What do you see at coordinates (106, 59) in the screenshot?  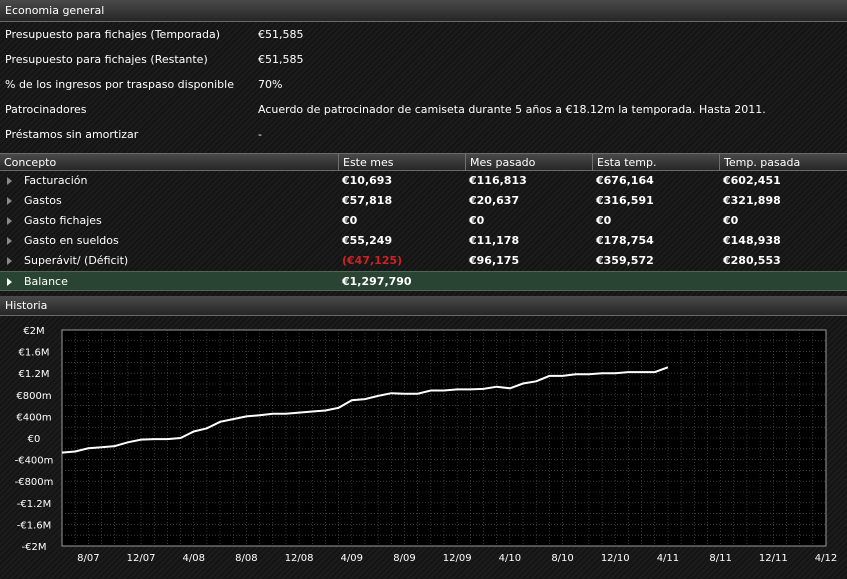 I see `info-label: Presupuesto para fichajes (Restante)` at bounding box center [106, 59].